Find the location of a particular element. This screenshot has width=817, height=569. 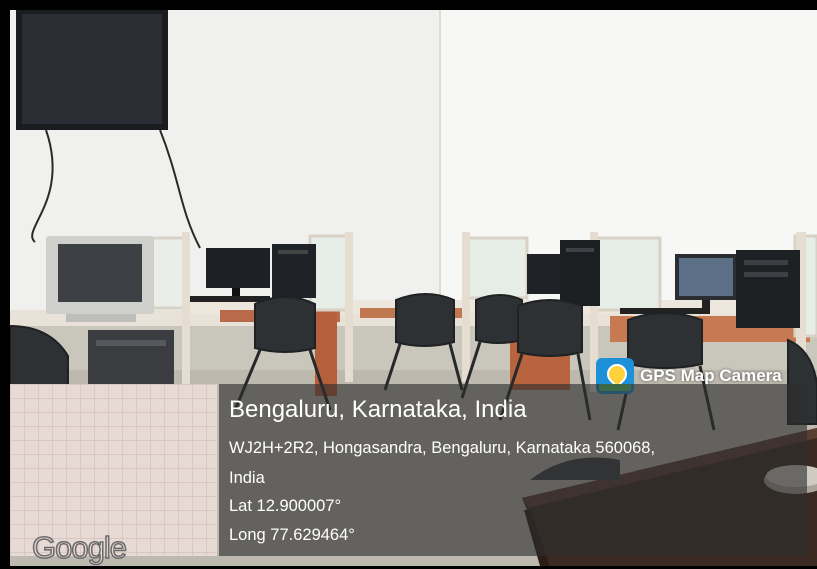

address-line-2: India is located at coordinates (247, 478).